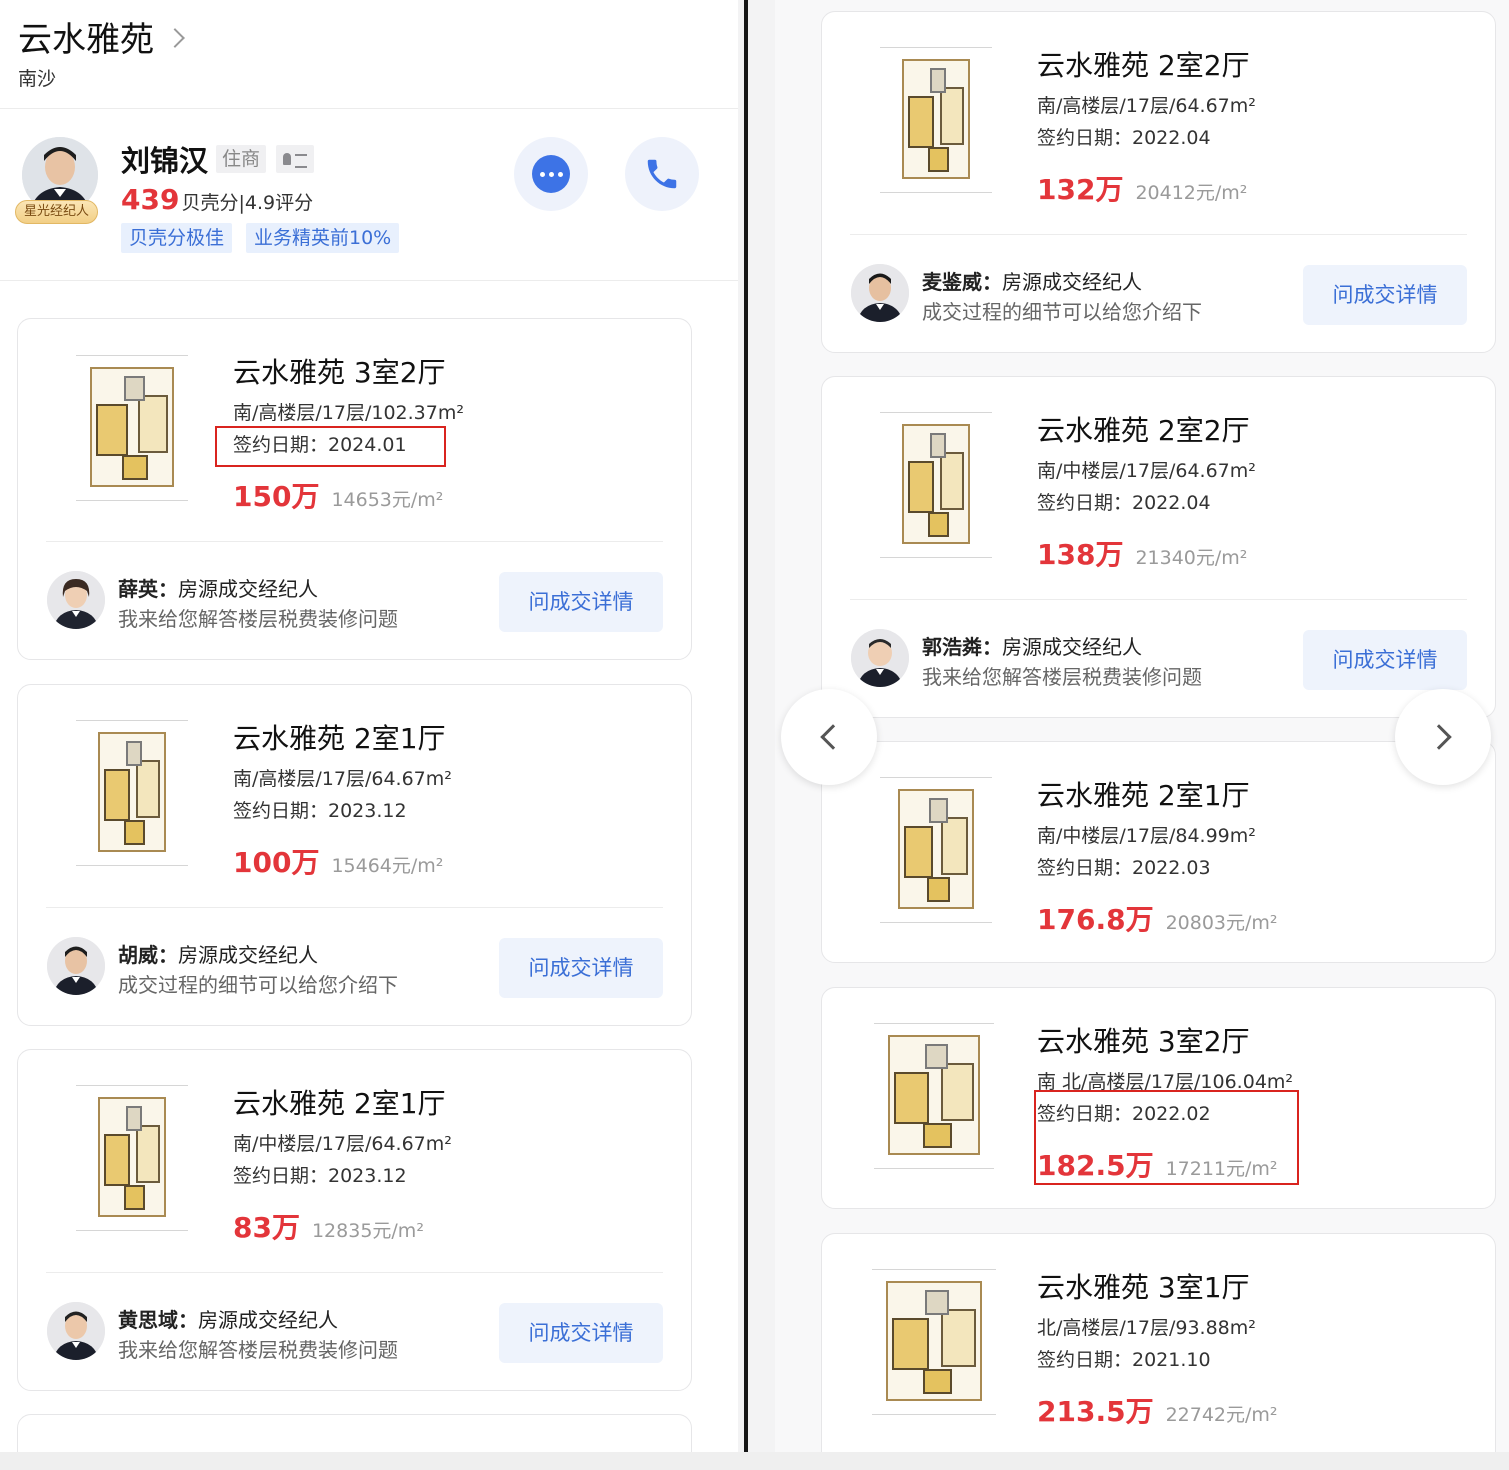  Describe the element at coordinates (148, 589) in the screenshot. I see `agent-name: 薛英：` at that location.